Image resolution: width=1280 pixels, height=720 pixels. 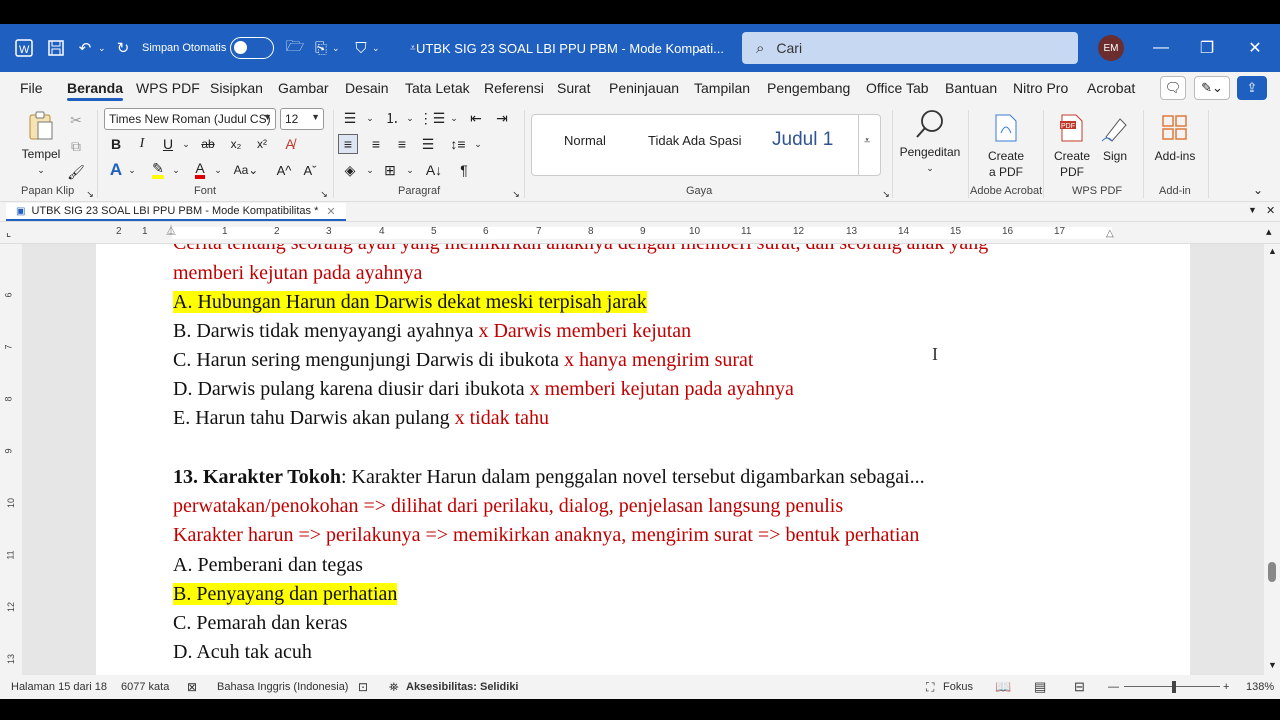 What do you see at coordinates (437, 88) in the screenshot?
I see `tab-tata-letak: Tata Letak` at bounding box center [437, 88].